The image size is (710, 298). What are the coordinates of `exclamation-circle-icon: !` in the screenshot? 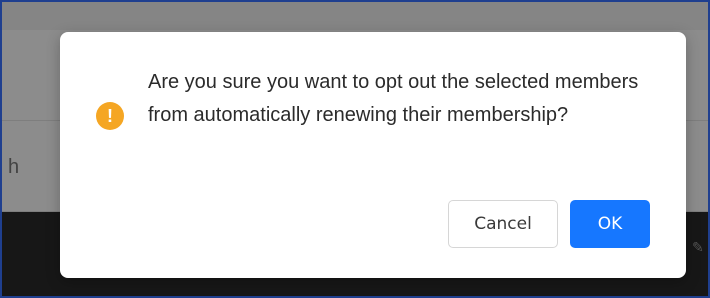 It's located at (110, 116).